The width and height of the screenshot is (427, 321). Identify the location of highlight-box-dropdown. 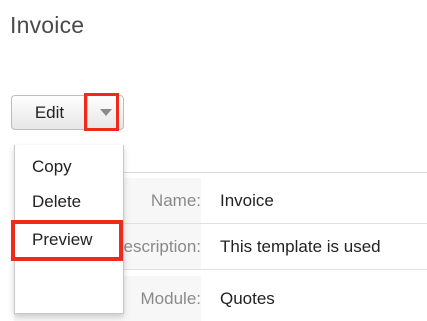
(101, 112).